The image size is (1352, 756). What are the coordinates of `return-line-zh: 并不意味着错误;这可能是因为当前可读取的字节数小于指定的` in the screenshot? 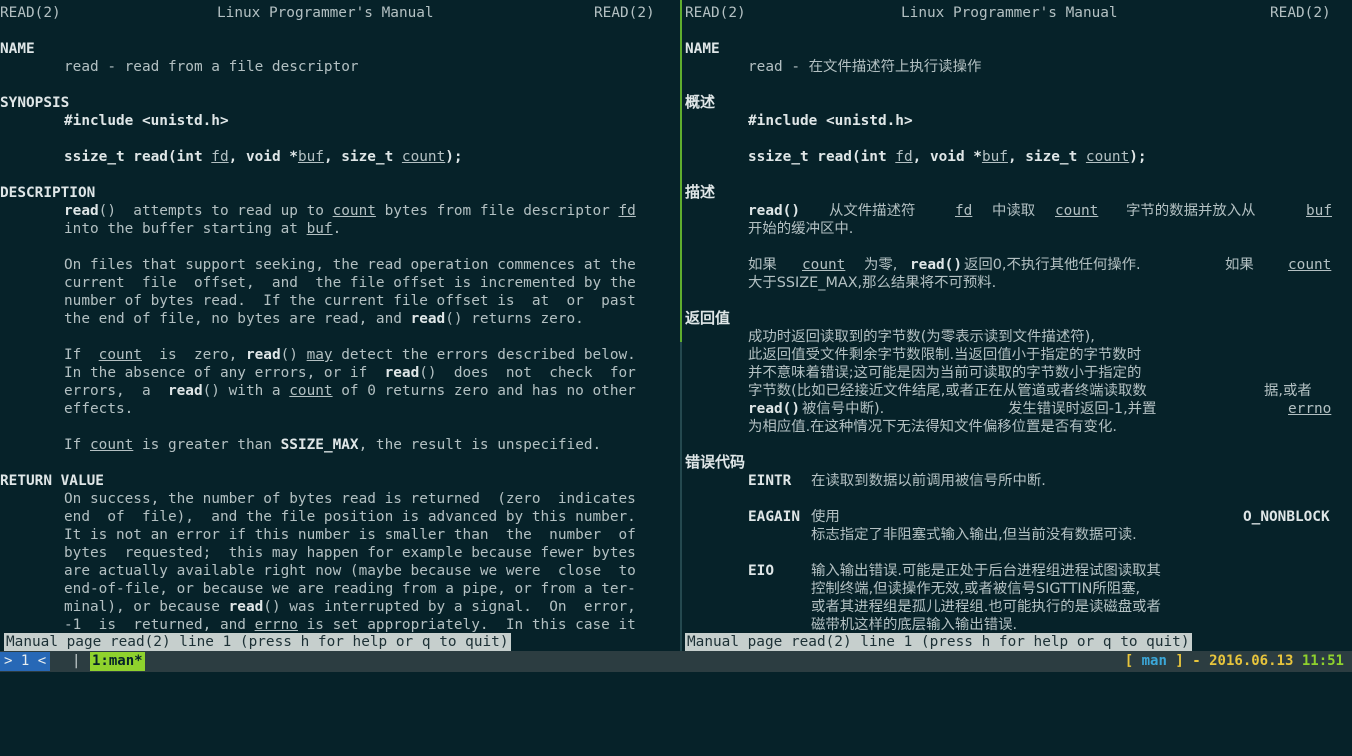 It's located at (945, 373).